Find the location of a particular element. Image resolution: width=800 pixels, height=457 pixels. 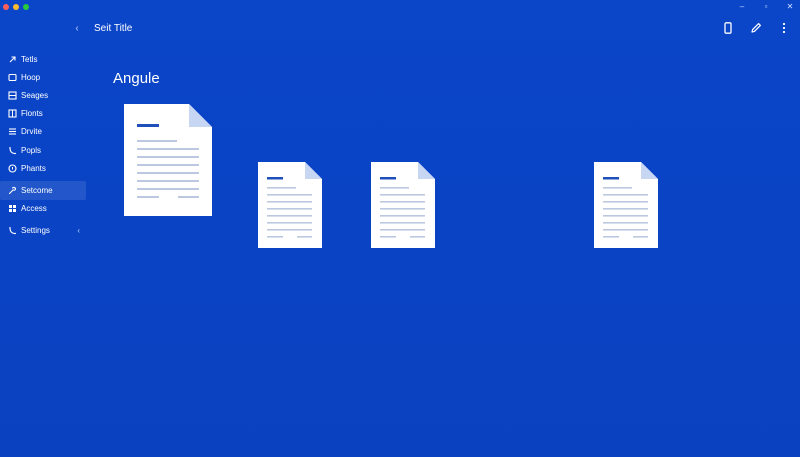

sidebar-item-seages: Seages is located at coordinates (43, 95).